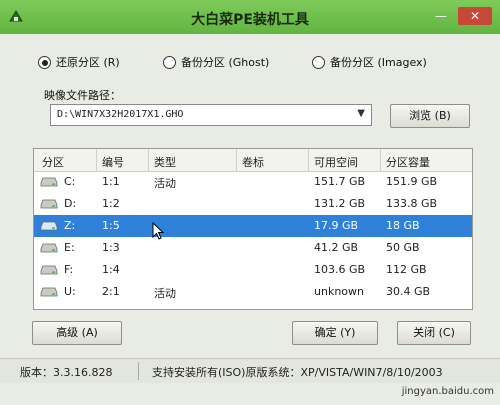  What do you see at coordinates (253, 270) in the screenshot?
I see `table-row: F: 1:4 103.6 GB 112 GB` at bounding box center [253, 270].